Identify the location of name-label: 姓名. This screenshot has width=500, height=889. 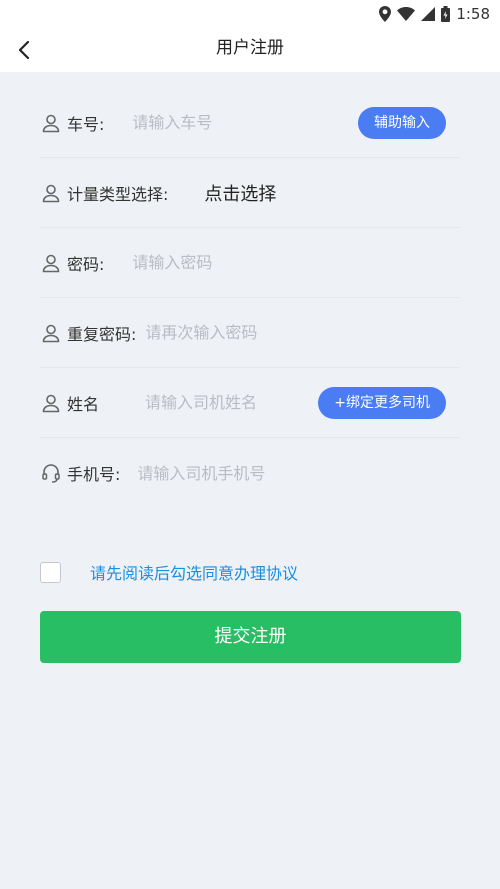
(83, 404).